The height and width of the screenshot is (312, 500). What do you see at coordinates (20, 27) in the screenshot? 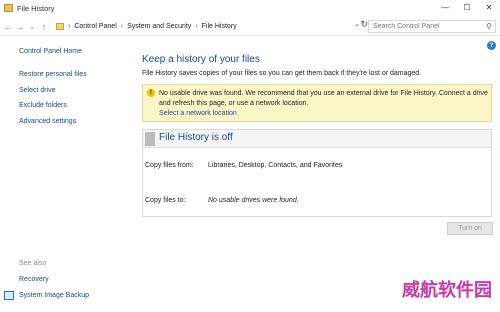
I see `forward-arrow-icon: →` at bounding box center [20, 27].